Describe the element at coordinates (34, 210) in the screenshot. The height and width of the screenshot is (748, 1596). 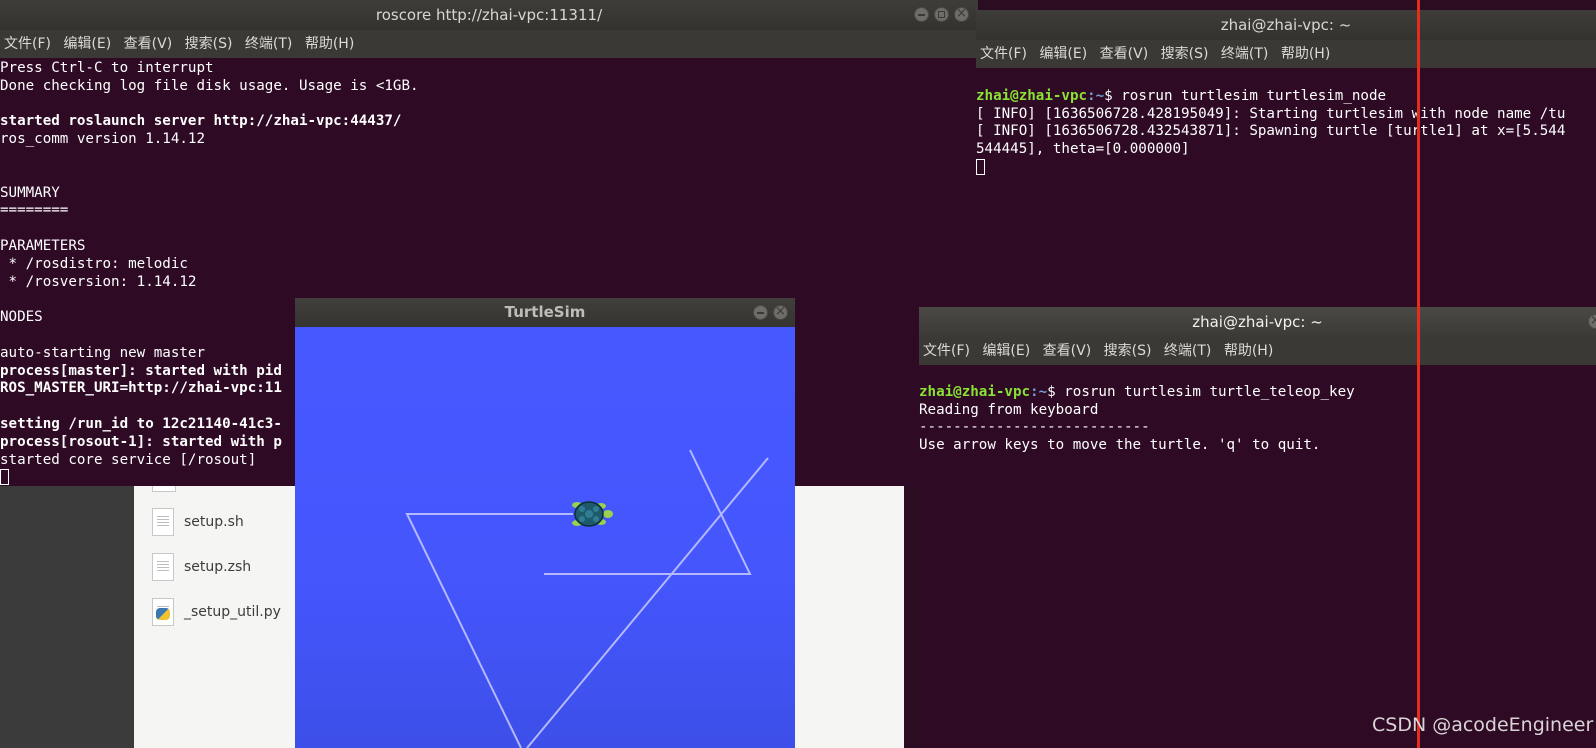
I see `output-line: ========` at that location.